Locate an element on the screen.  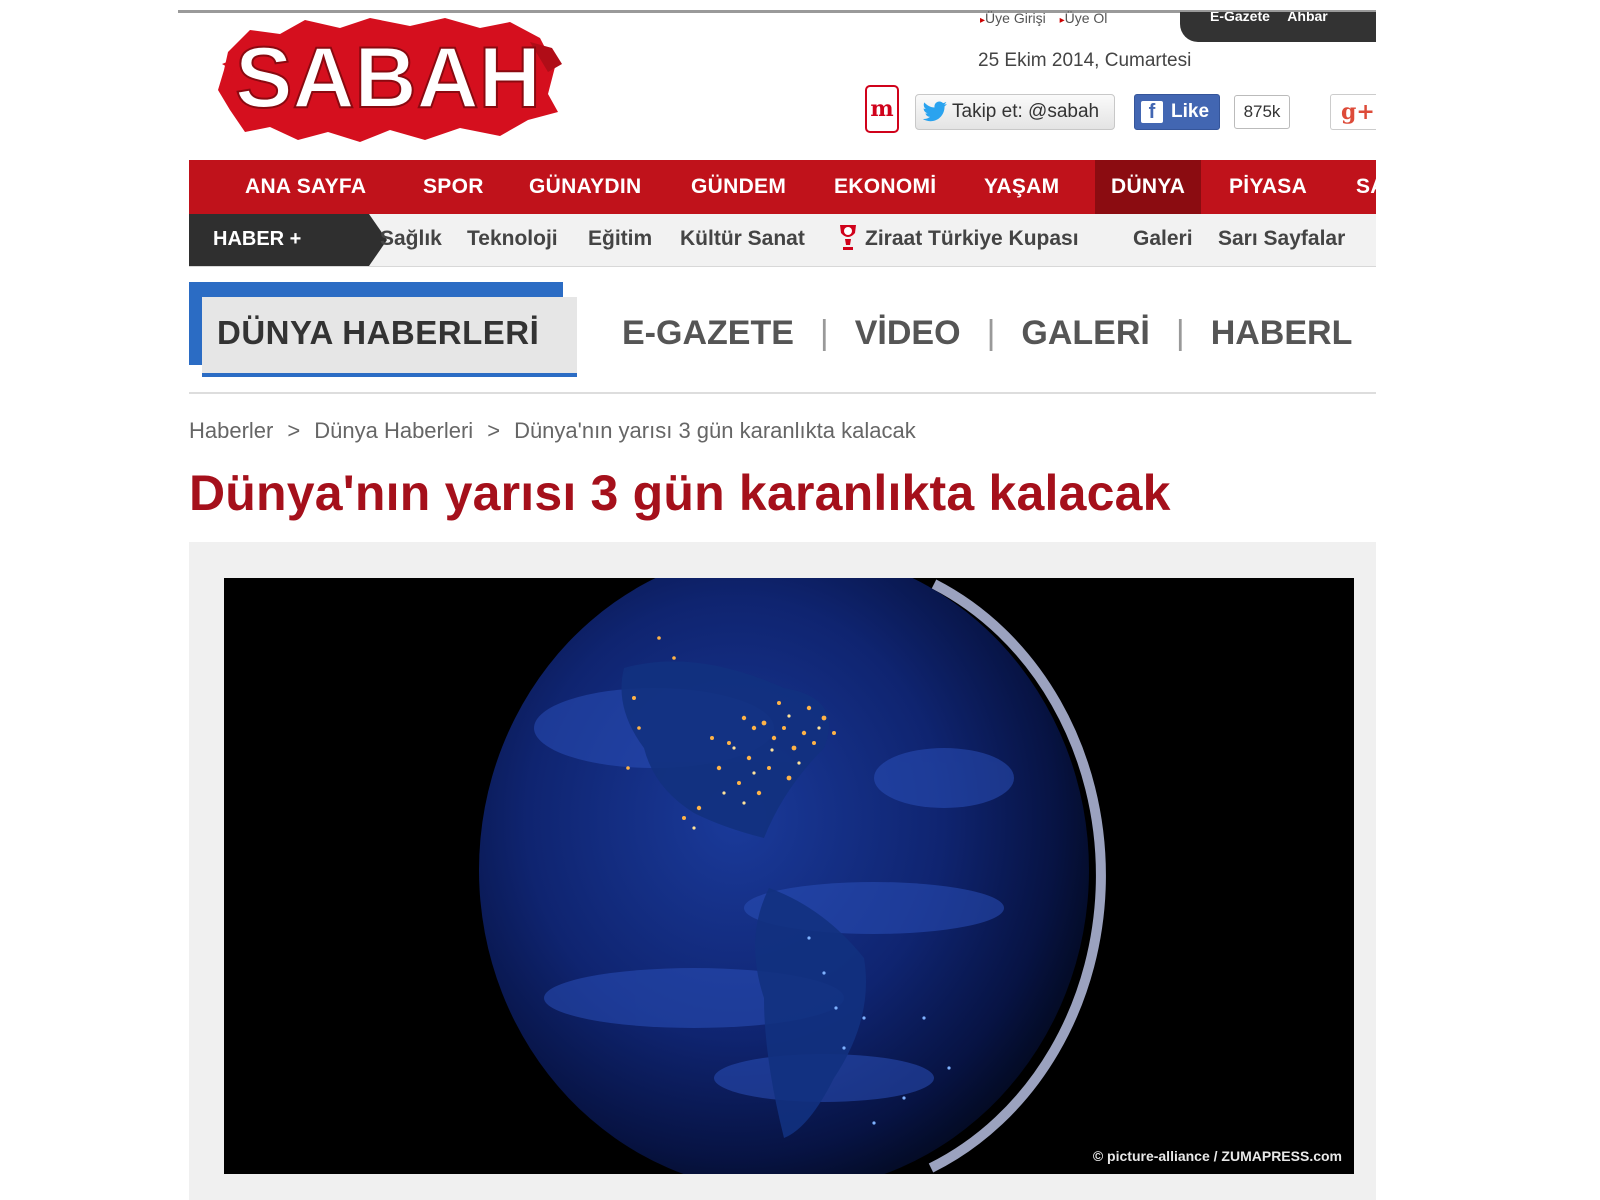
login-link: Üye Girişi is located at coordinates (1013, 18).